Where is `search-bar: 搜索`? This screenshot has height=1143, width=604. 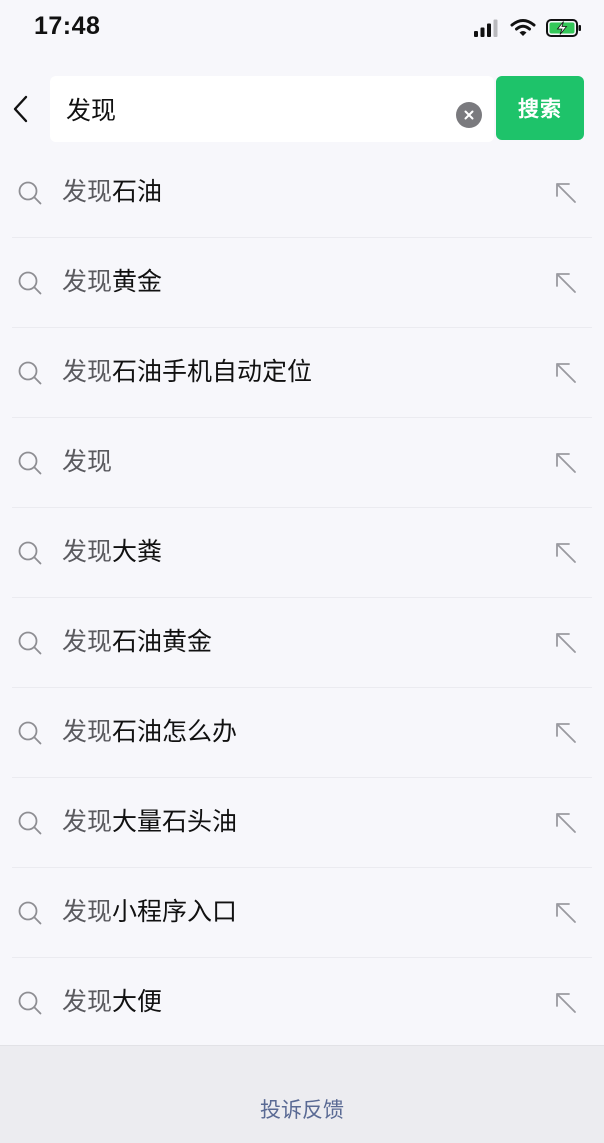 search-bar: 搜索 is located at coordinates (302, 109).